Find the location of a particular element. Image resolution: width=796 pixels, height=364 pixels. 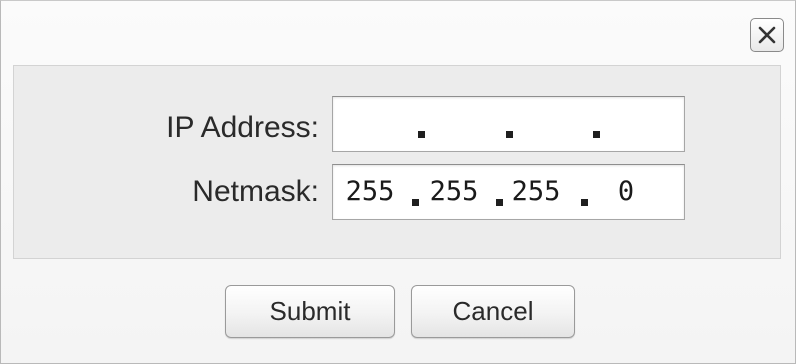

netmask-octet-1: 255 is located at coordinates (370, 192).